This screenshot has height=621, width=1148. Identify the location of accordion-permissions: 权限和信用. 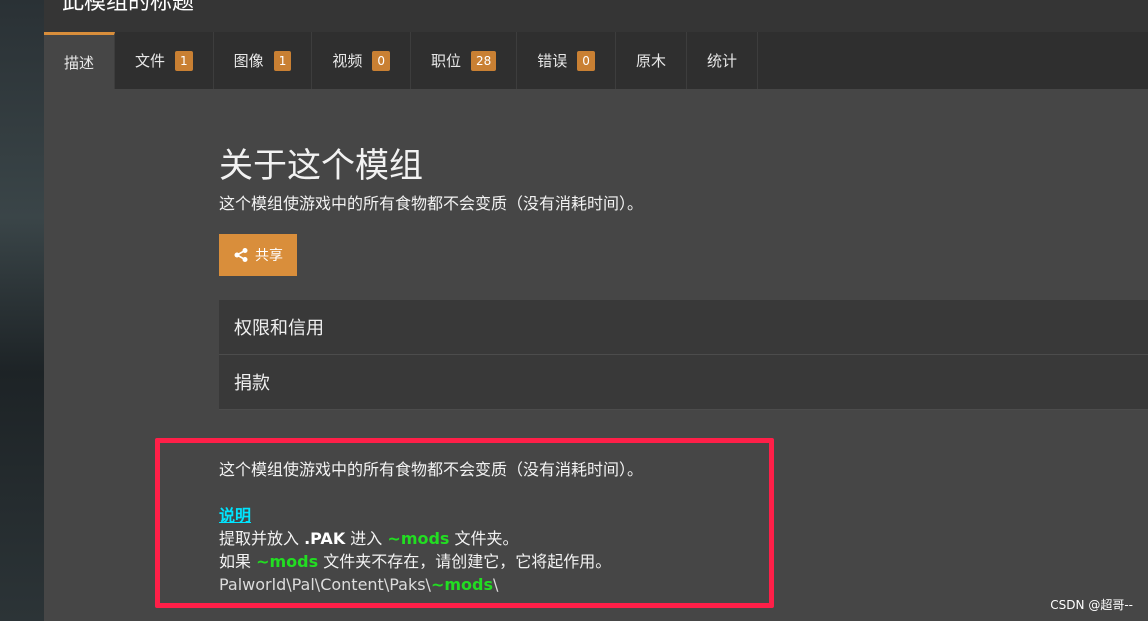
(683, 327).